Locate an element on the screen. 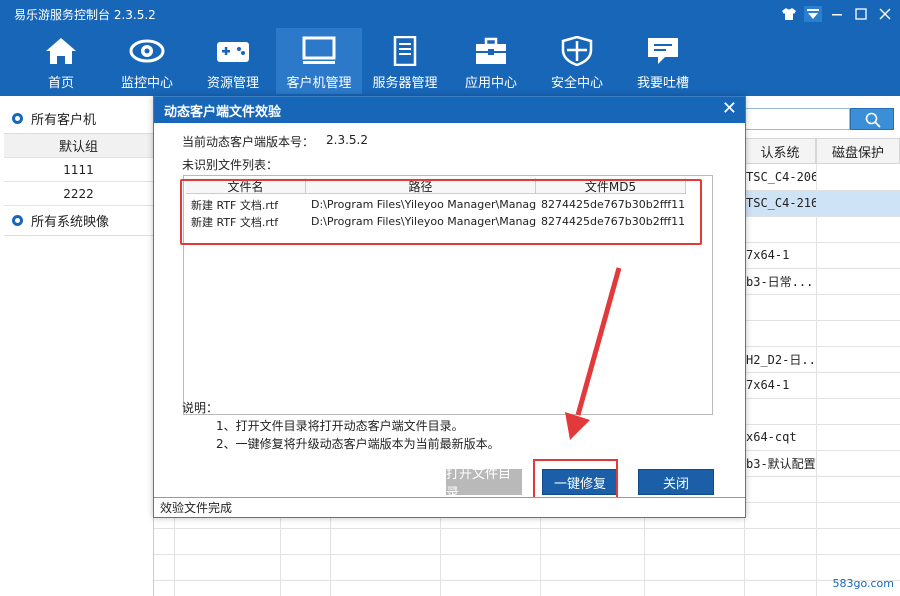 The image size is (900, 596). nav-clients: 客户机管理 is located at coordinates (319, 61).